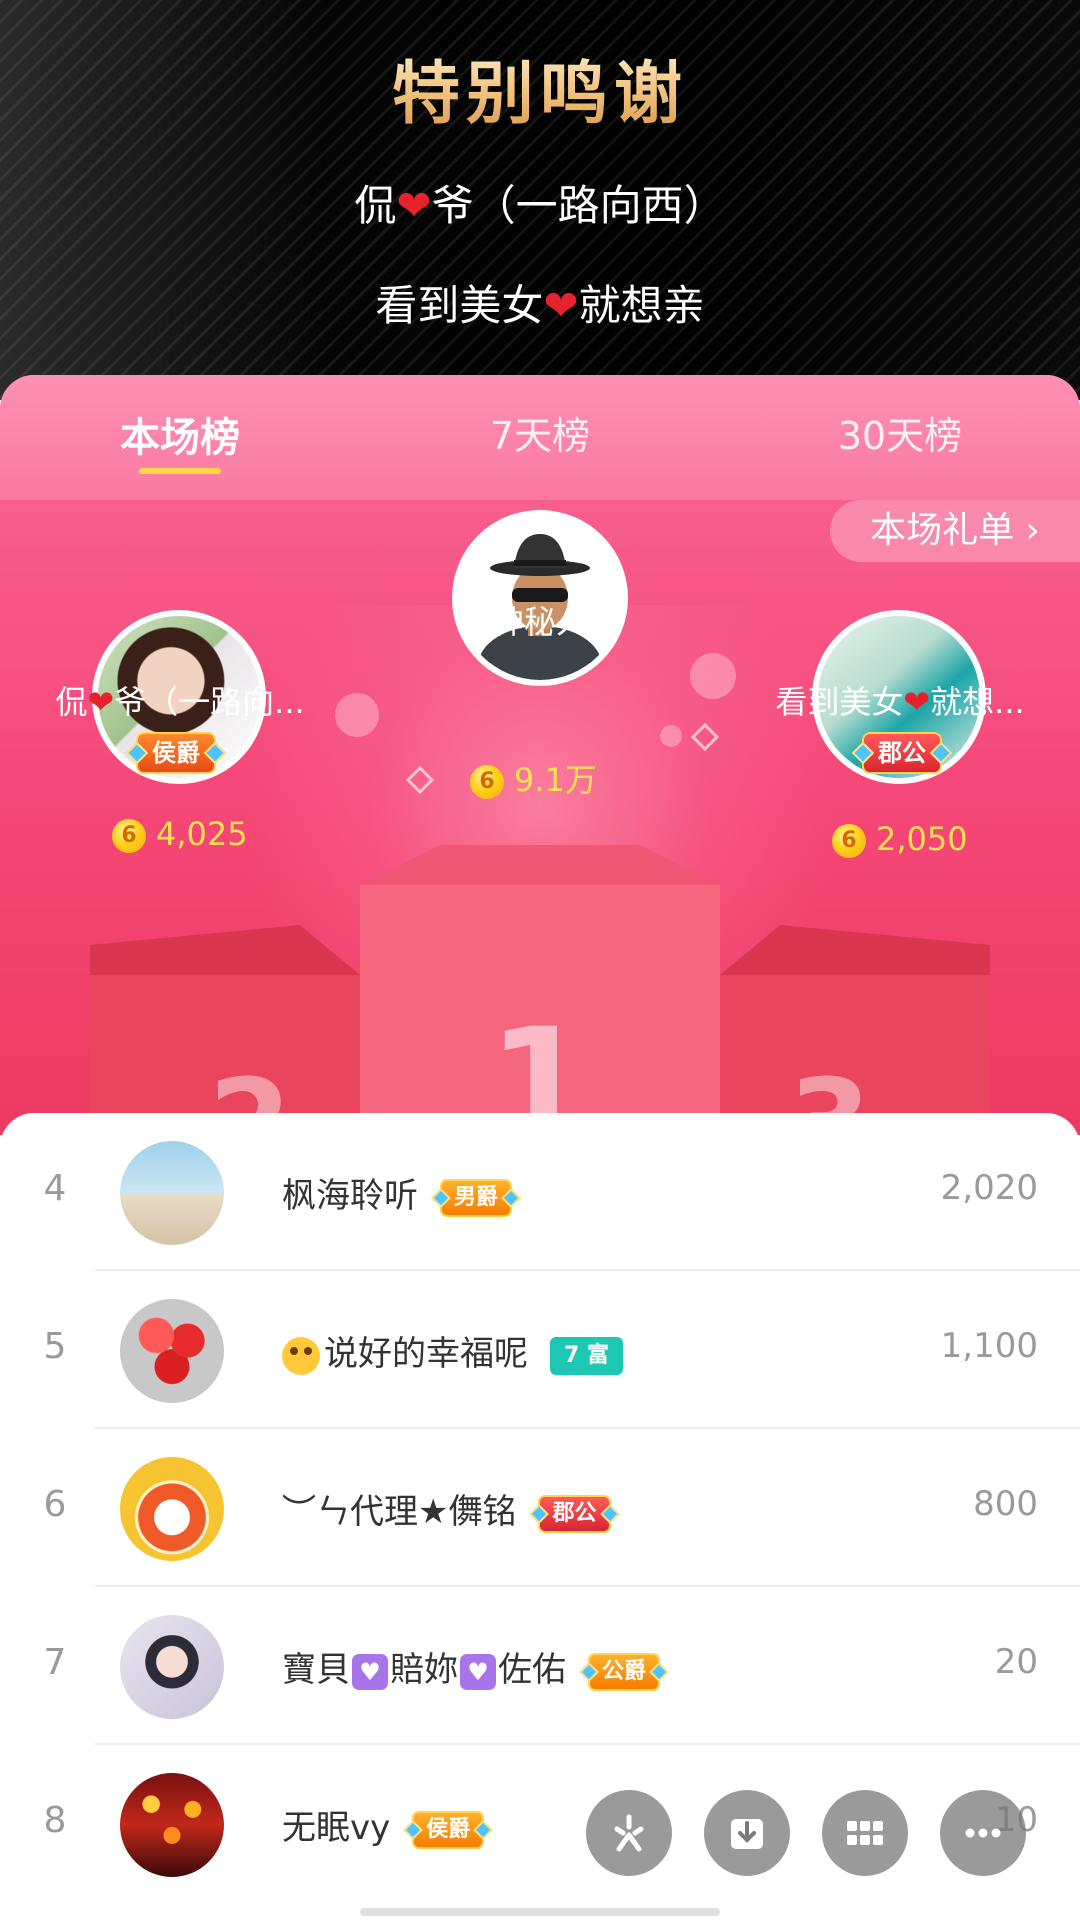  Describe the element at coordinates (383, 1824) in the screenshot. I see `list-item-name: 无眠vy 侯爵` at that location.